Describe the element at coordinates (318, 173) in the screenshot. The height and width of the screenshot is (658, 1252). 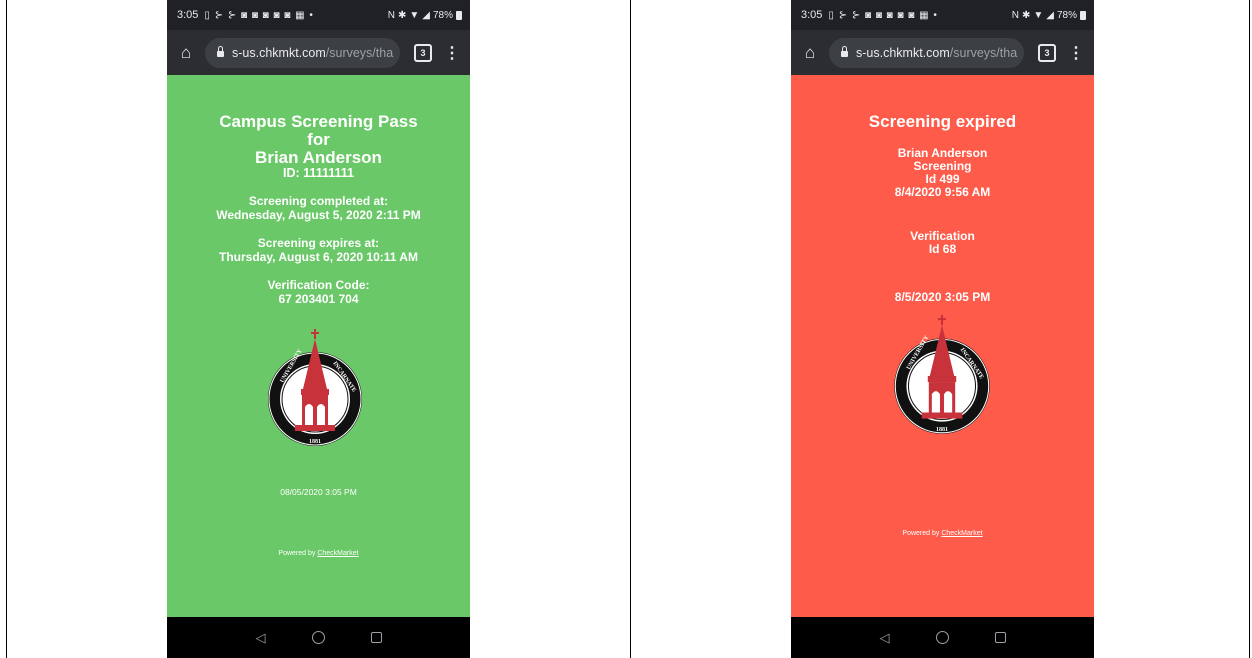
I see `pass-id: ID: 11111111` at that location.